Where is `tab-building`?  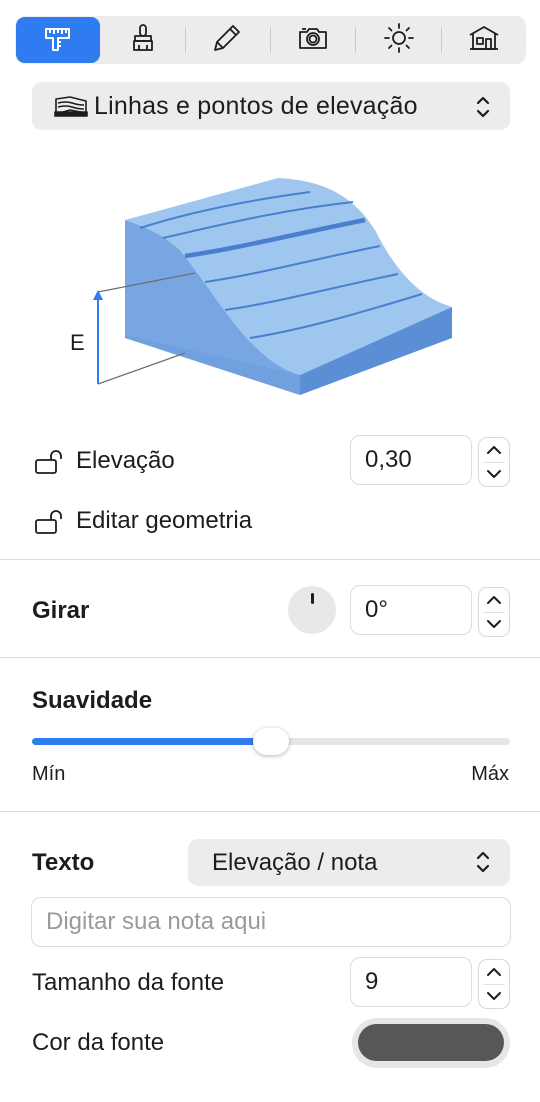 tab-building is located at coordinates (484, 40).